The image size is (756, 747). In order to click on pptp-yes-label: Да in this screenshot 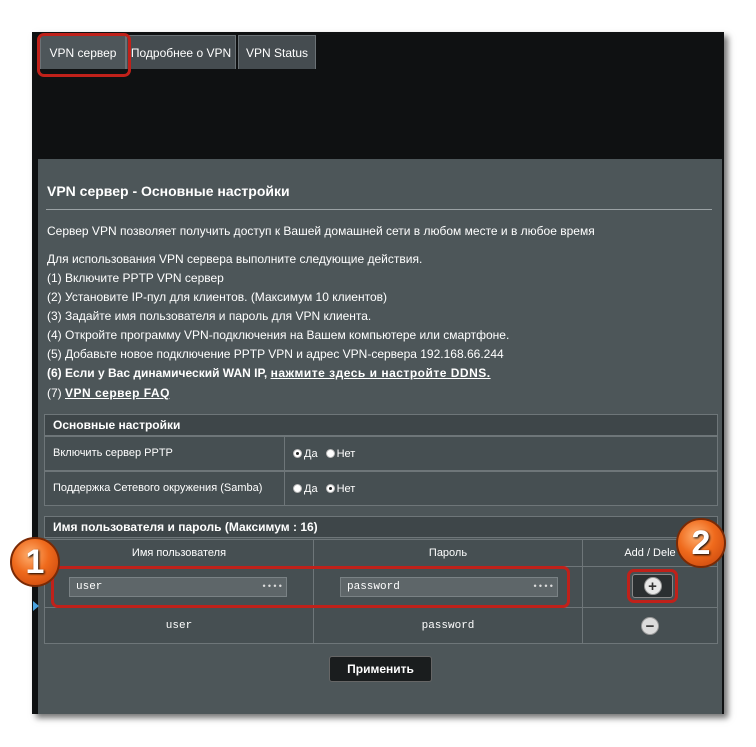, I will do `click(311, 453)`.